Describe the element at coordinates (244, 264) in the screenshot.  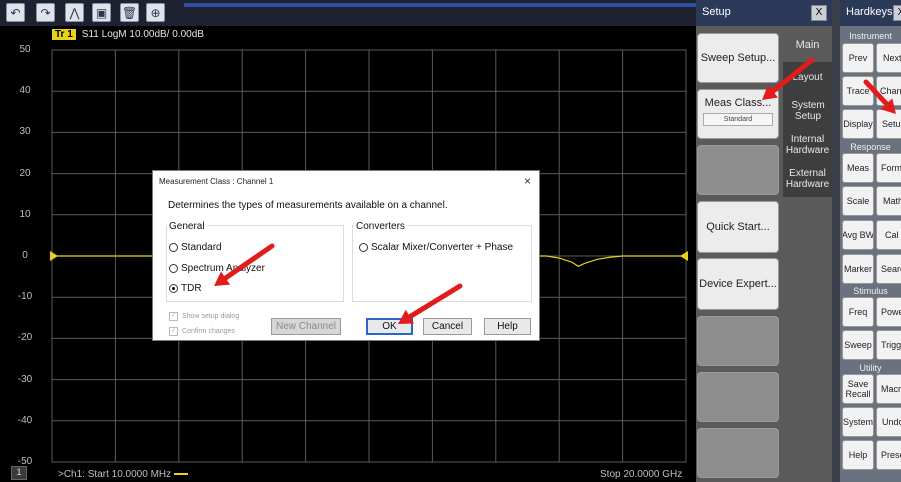
I see `arrow-to-tdr-option` at that location.